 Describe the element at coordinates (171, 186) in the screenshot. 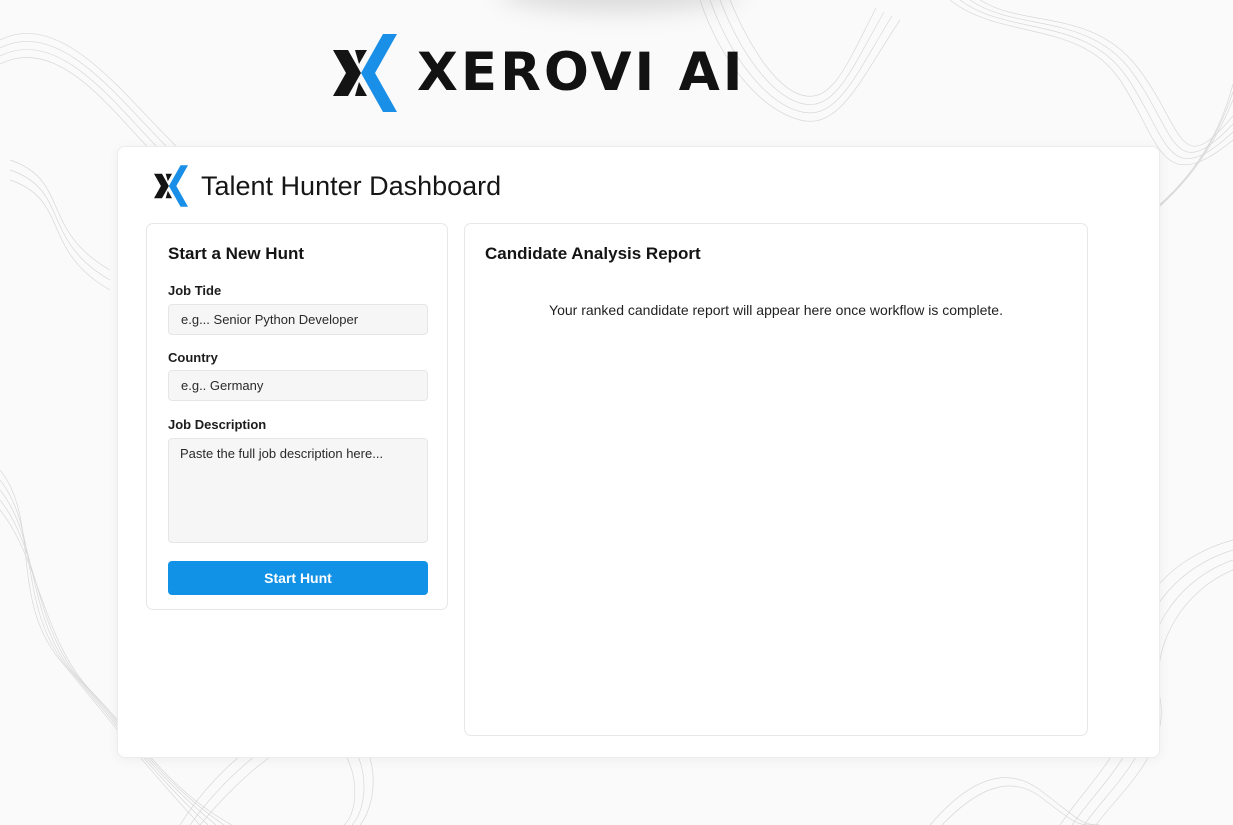

I see `xerovi-small-logo-icon` at that location.